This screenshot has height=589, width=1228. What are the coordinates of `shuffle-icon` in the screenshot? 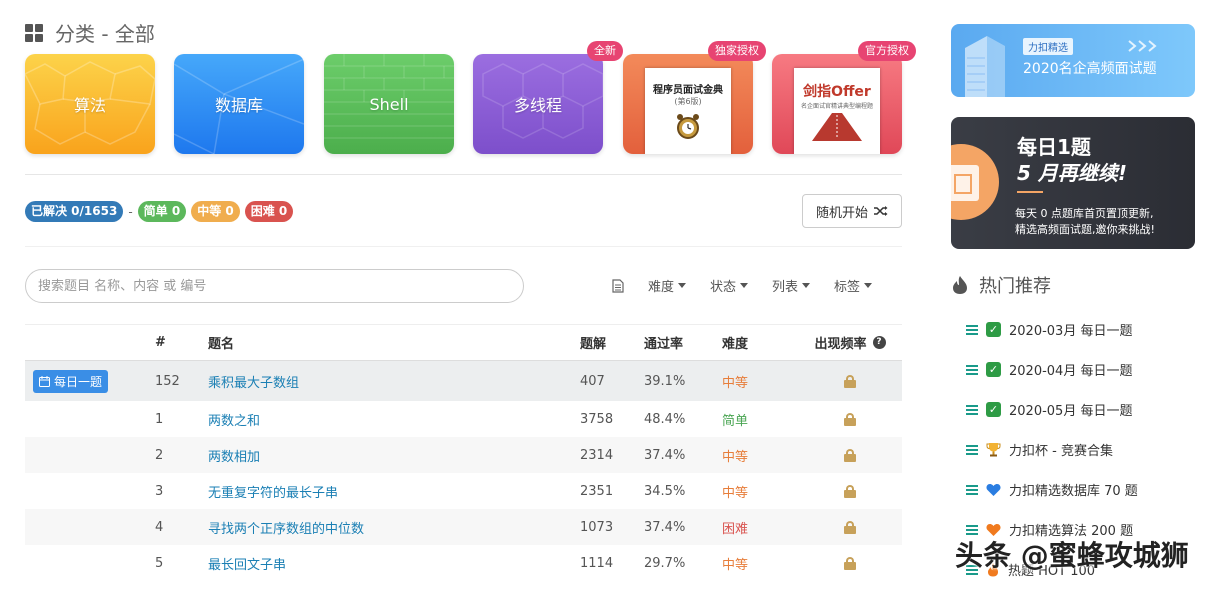 It's located at (881, 211).